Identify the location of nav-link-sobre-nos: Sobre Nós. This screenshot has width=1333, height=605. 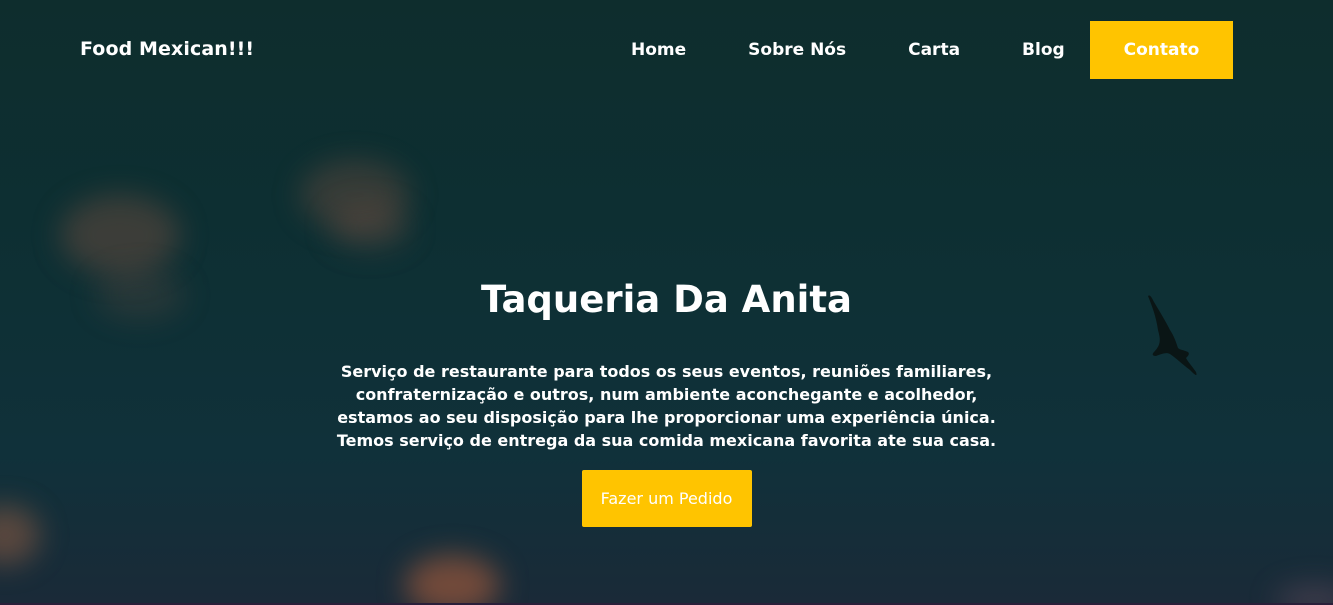
(797, 50).